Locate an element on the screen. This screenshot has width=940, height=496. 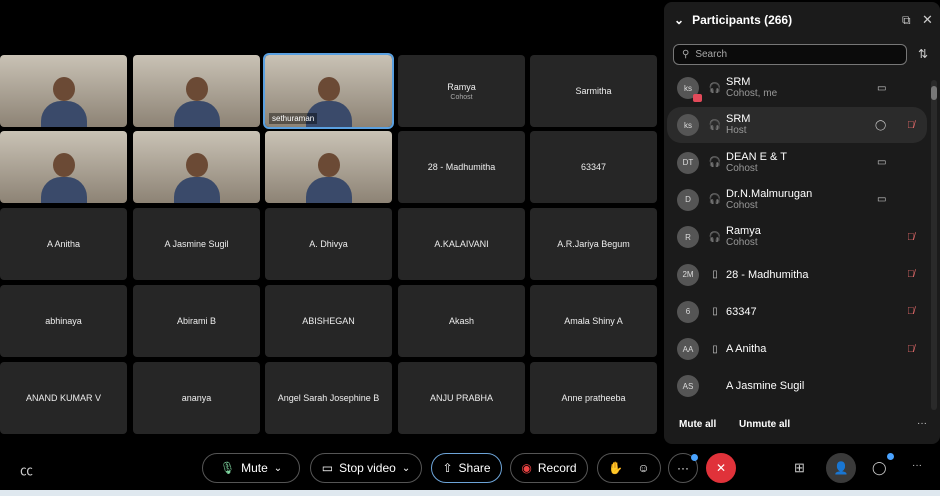
record-button: ◉ Record is located at coordinates (549, 468).